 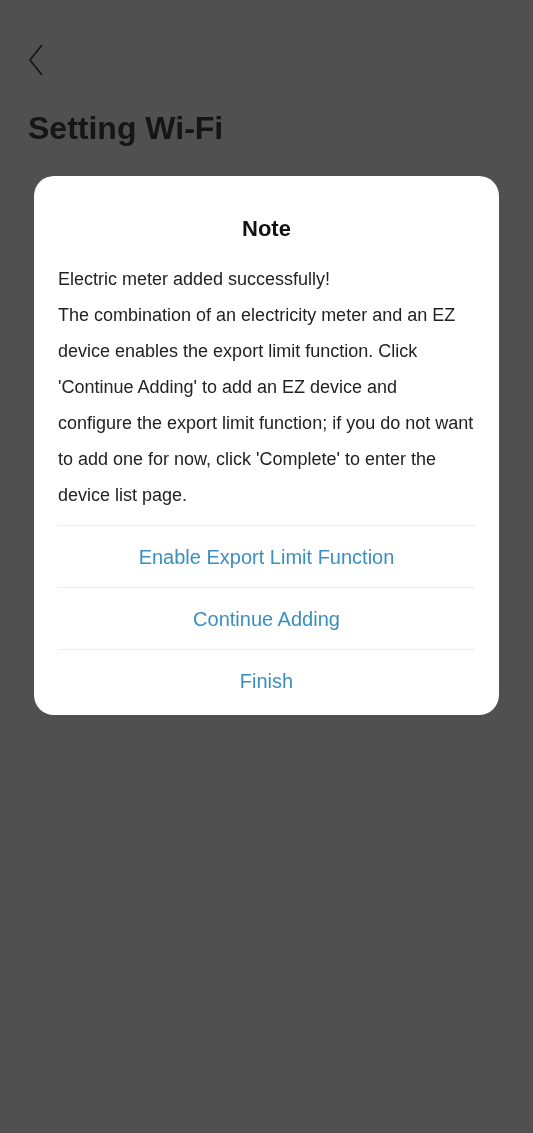 I want to click on page-title: Setting Wi-Fi, so click(x=126, y=128).